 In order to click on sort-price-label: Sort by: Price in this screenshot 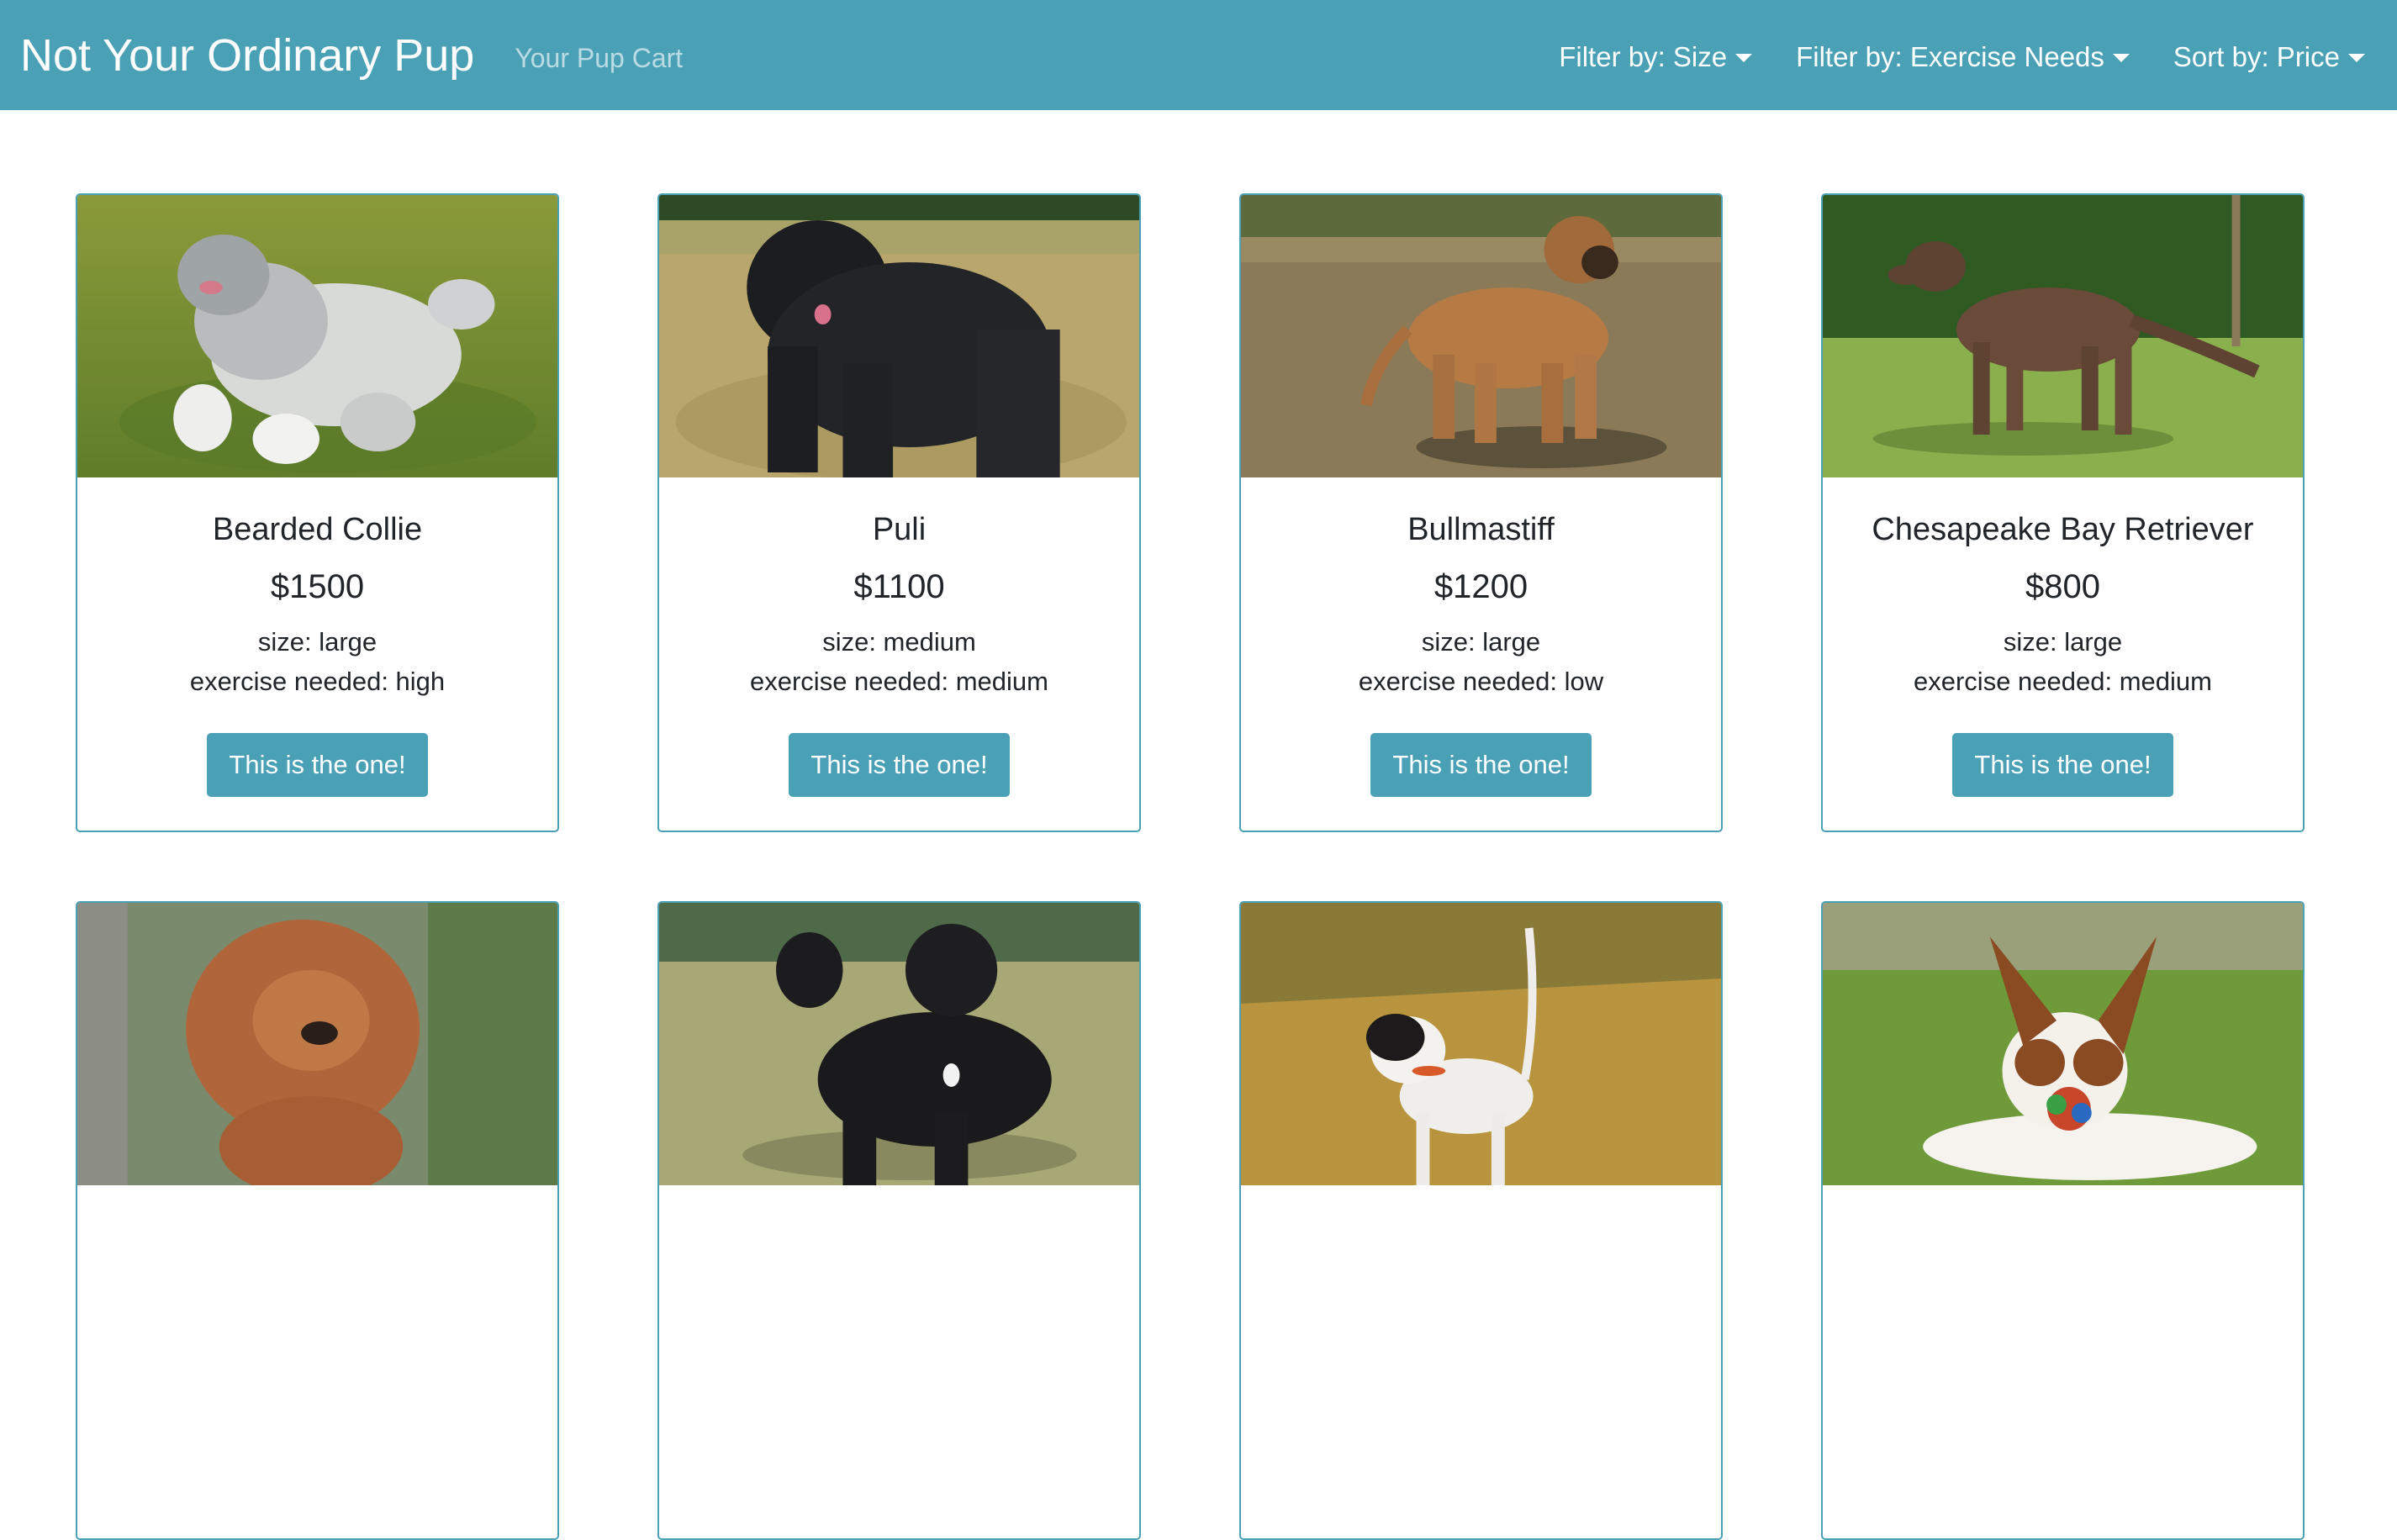, I will do `click(2256, 56)`.